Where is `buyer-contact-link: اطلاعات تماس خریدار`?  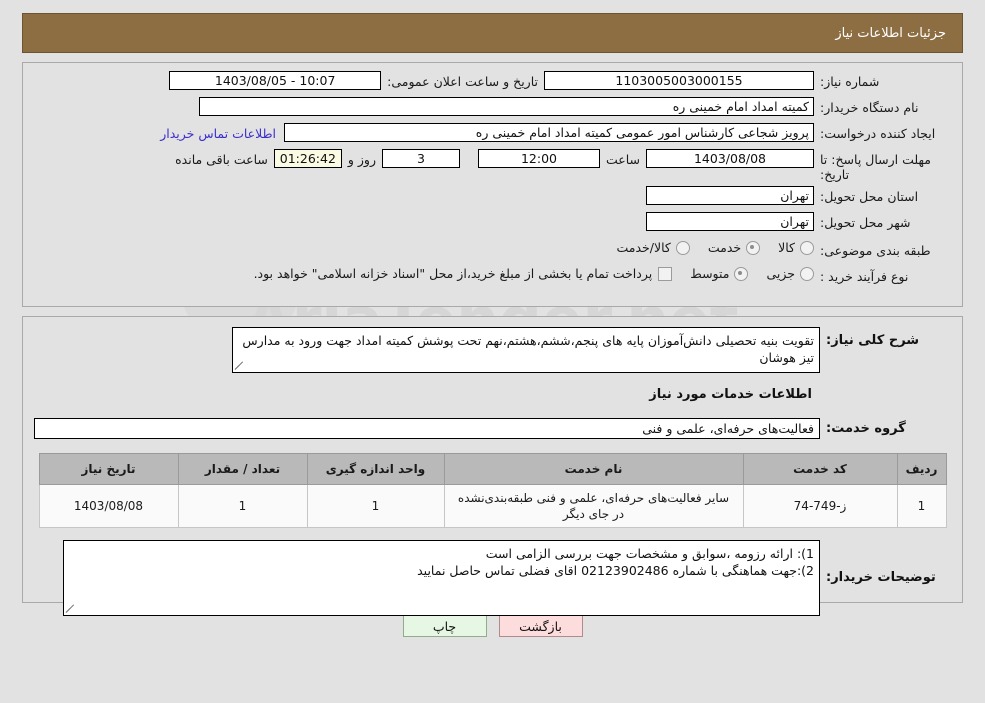
buyer-contact-link: اطلاعات تماس خریدار is located at coordinates (218, 132).